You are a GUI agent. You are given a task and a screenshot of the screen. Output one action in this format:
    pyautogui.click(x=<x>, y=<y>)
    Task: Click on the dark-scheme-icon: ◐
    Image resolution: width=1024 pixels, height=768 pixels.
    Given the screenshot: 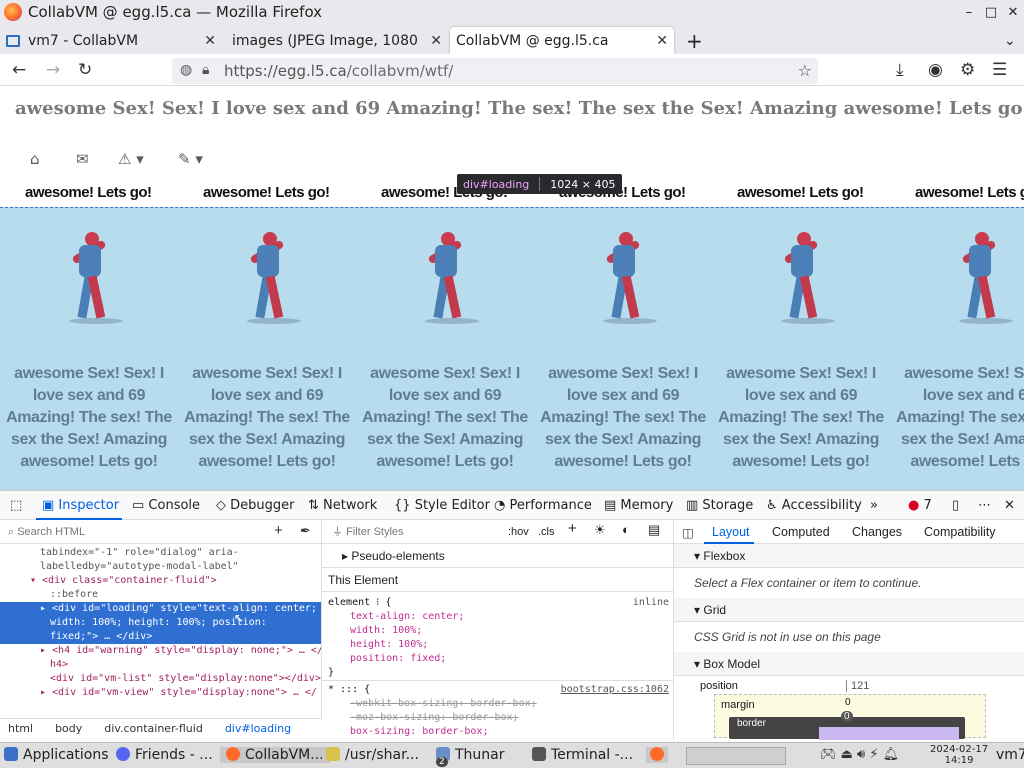 What is the action you would take?
    pyautogui.click(x=626, y=530)
    